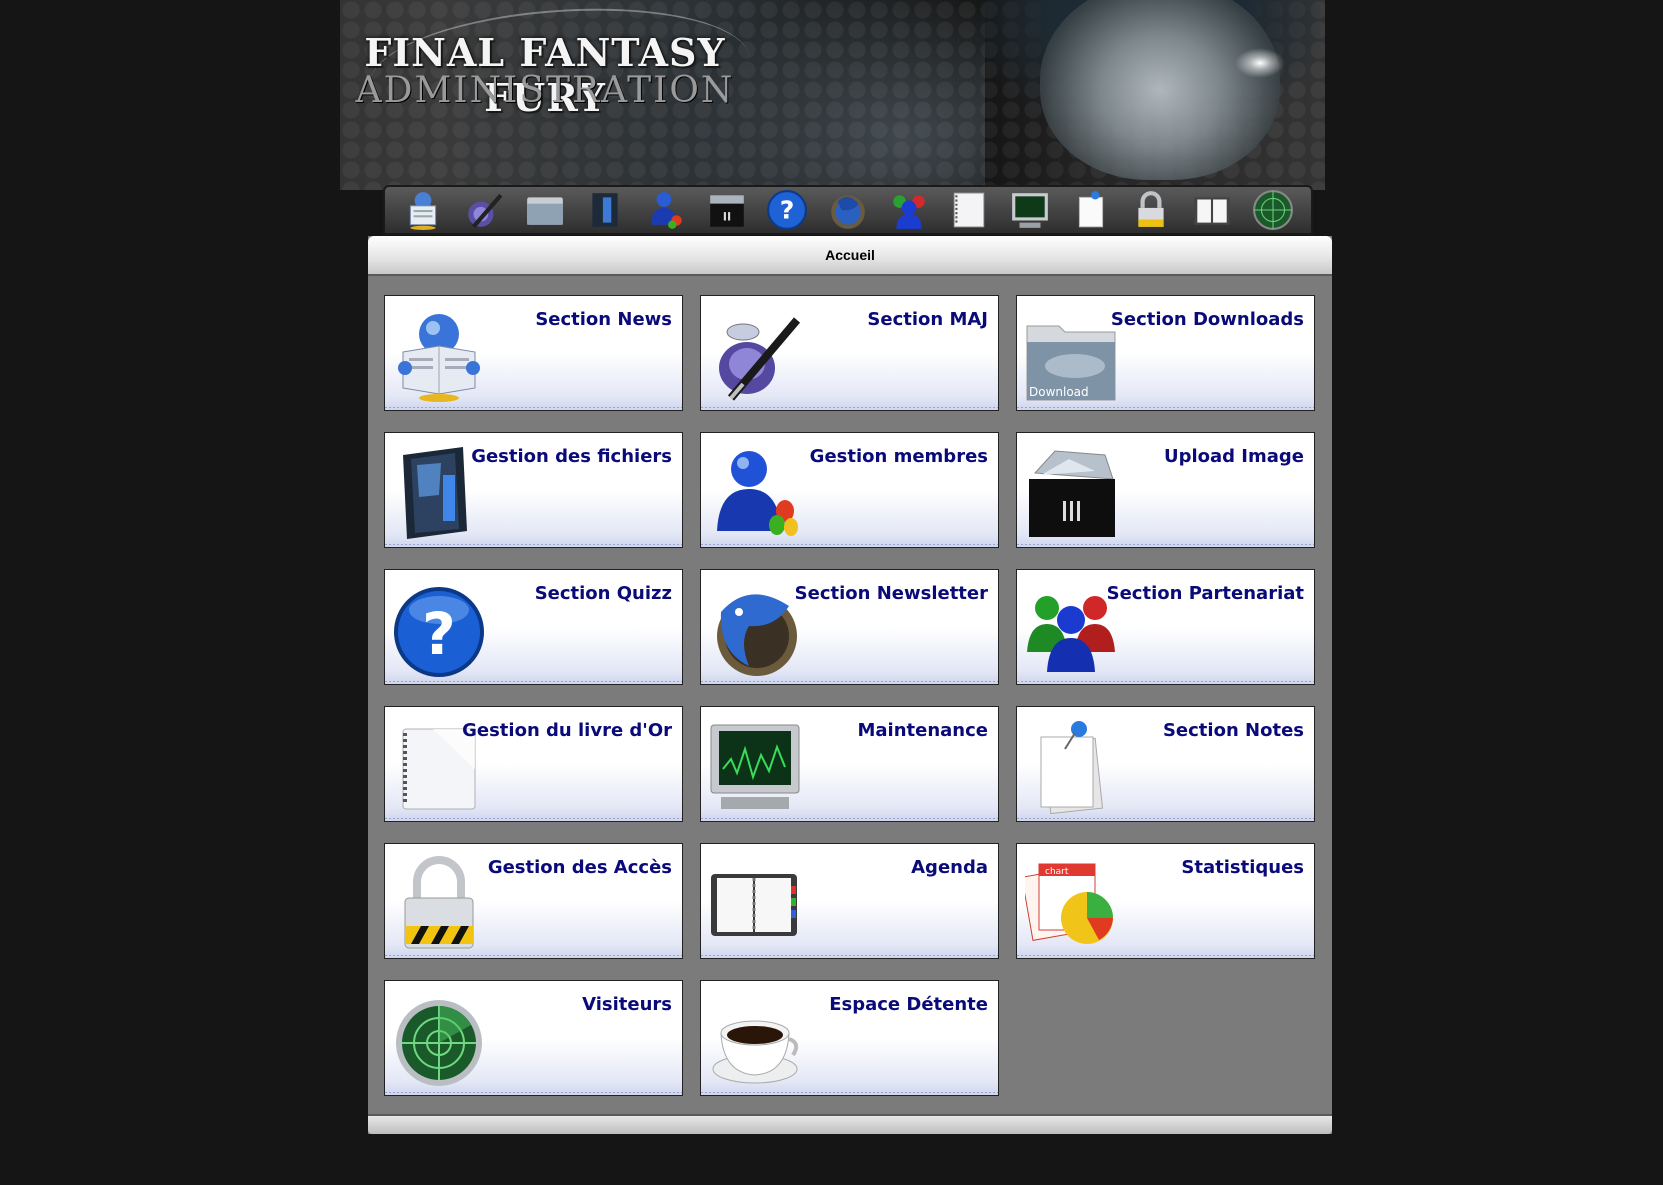 The image size is (1663, 1185). I want to click on card-section-quizz: ? Section Quizz, so click(533, 627).